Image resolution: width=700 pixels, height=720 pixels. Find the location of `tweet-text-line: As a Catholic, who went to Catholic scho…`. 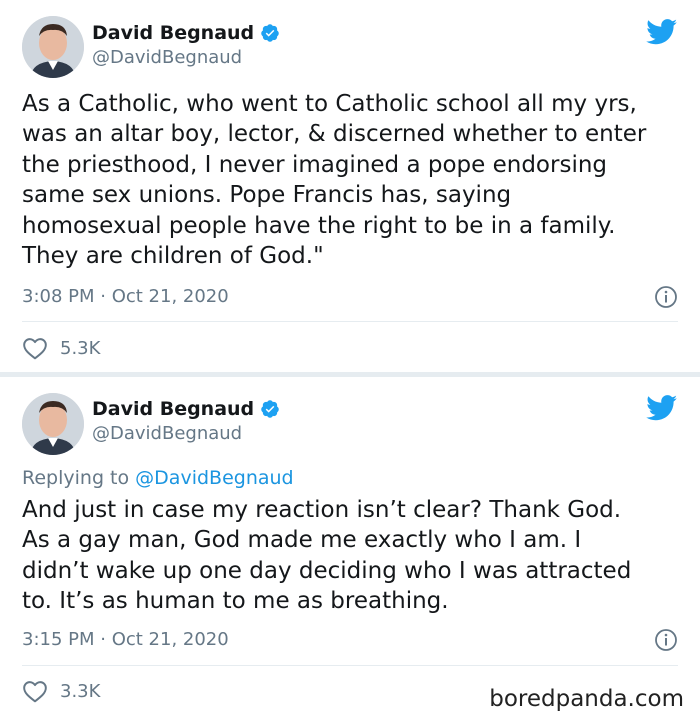

tweet-text-line: As a Catholic, who went to Catholic scho… is located at coordinates (329, 104).